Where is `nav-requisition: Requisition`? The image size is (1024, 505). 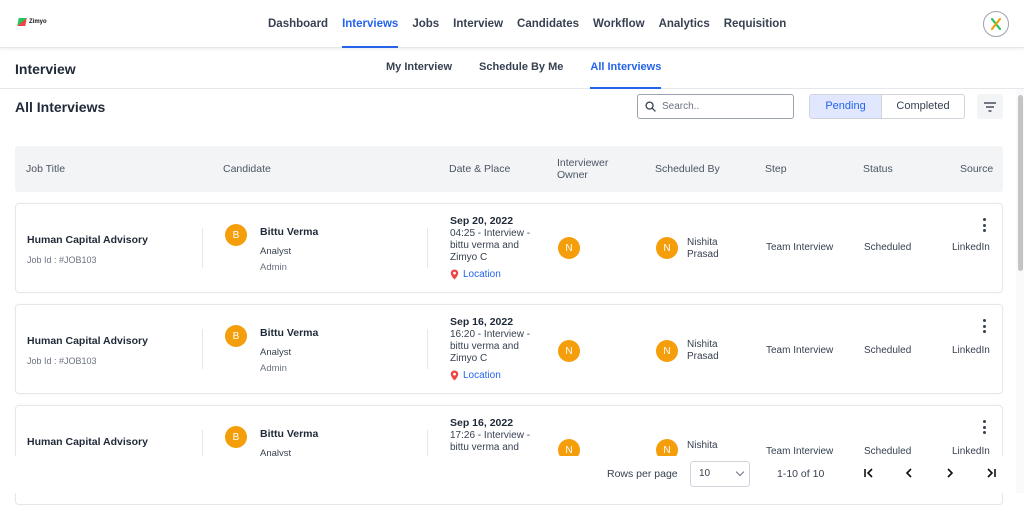 nav-requisition: Requisition is located at coordinates (755, 24).